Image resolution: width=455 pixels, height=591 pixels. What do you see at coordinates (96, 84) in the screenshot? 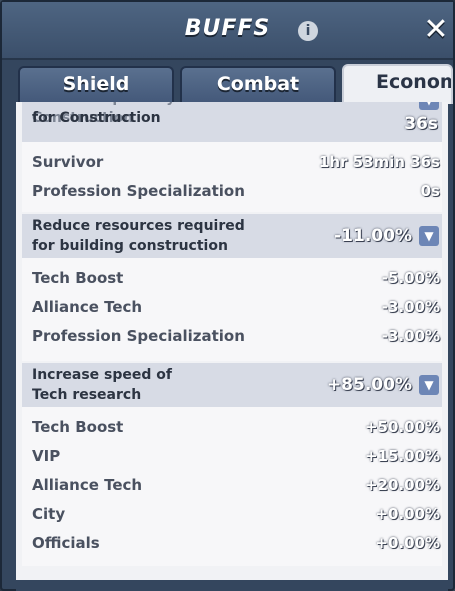
I see `tab-shield: Shield` at bounding box center [96, 84].